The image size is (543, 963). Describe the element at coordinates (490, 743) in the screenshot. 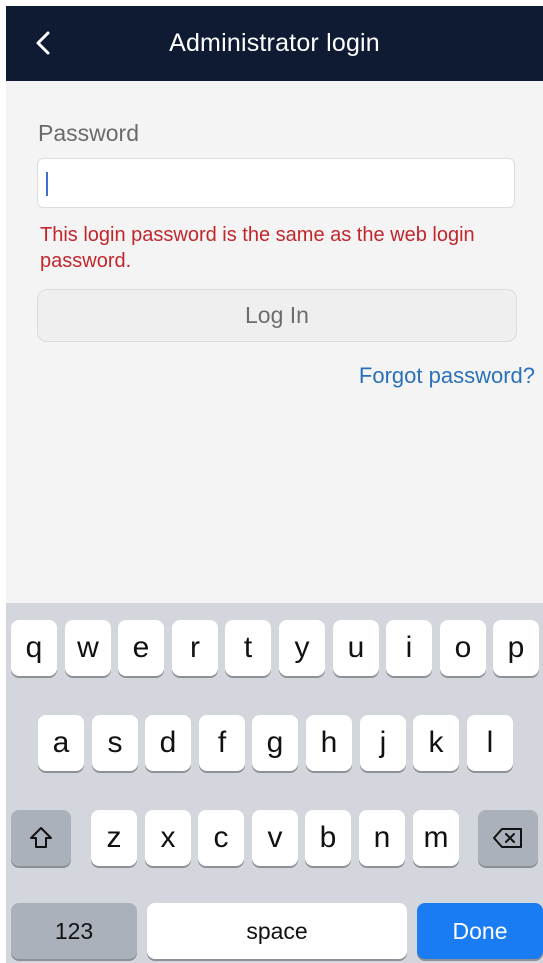

I see `key-l: l` at that location.